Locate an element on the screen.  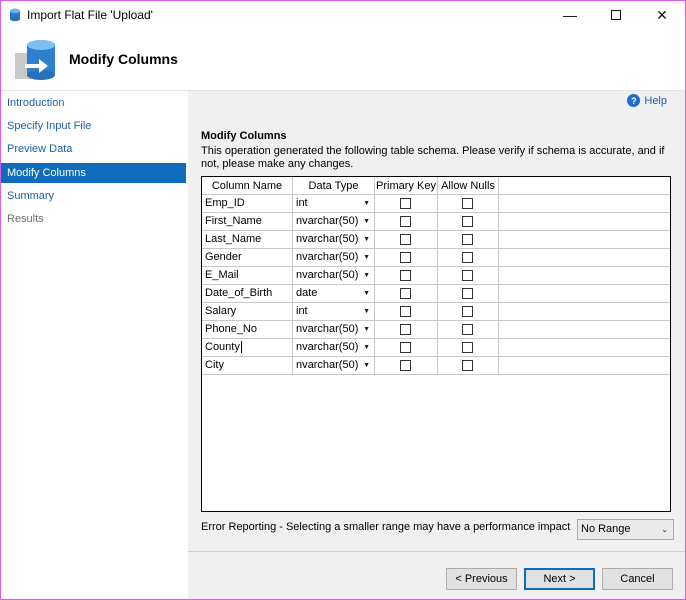
table-row: City nvarchar(50) ▼ is located at coordinates (436, 366).